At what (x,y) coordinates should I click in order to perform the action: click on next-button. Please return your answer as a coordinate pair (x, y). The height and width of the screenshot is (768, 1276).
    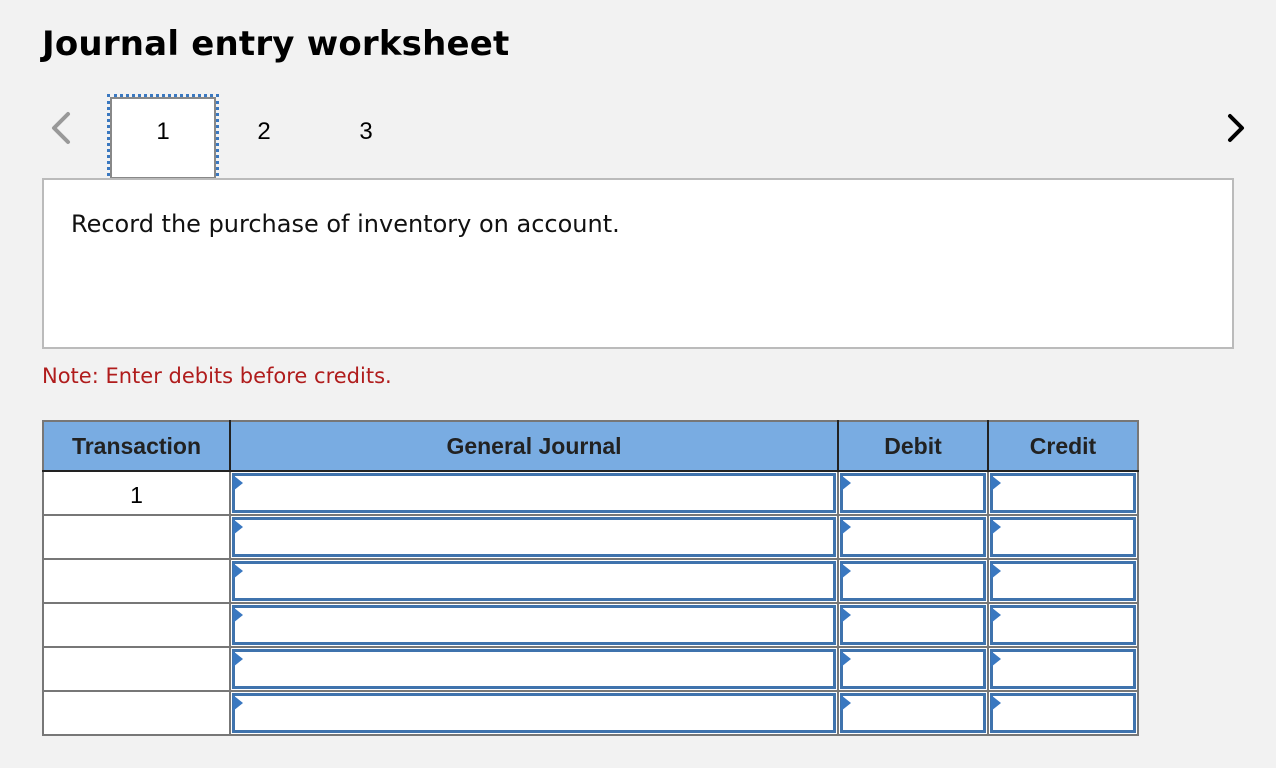
    Looking at the image, I should click on (1237, 128).